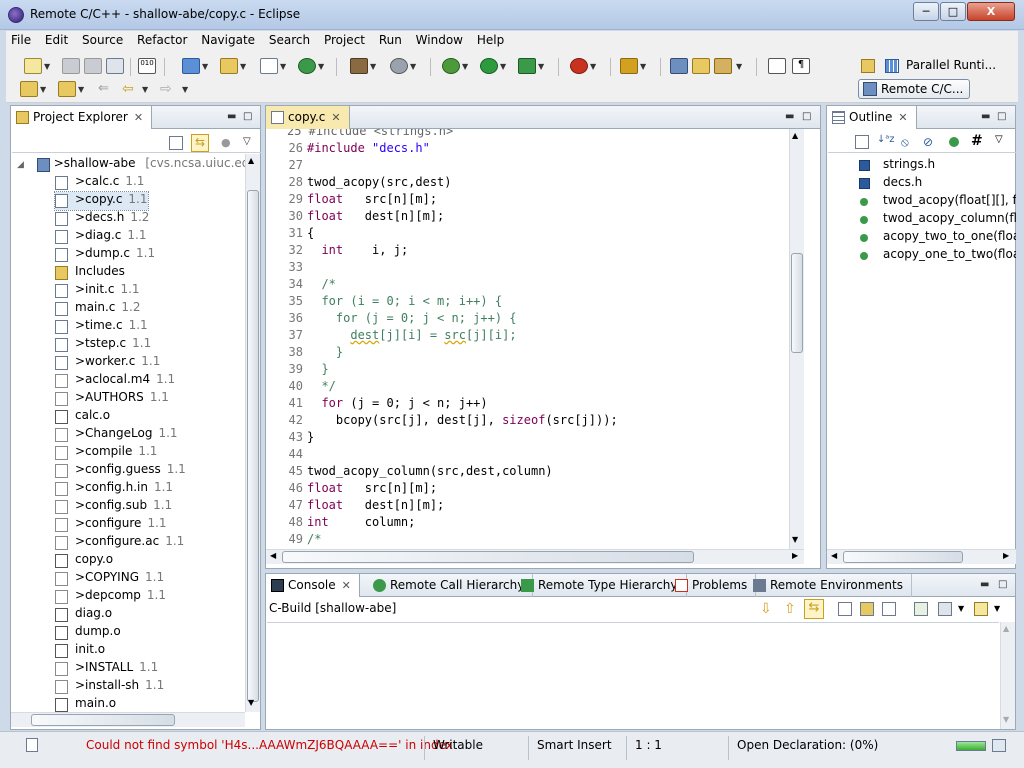 This screenshot has height=768, width=1024. What do you see at coordinates (790, 609) in the screenshot?
I see `scroll-up-arrow-icon: ⇧` at bounding box center [790, 609].